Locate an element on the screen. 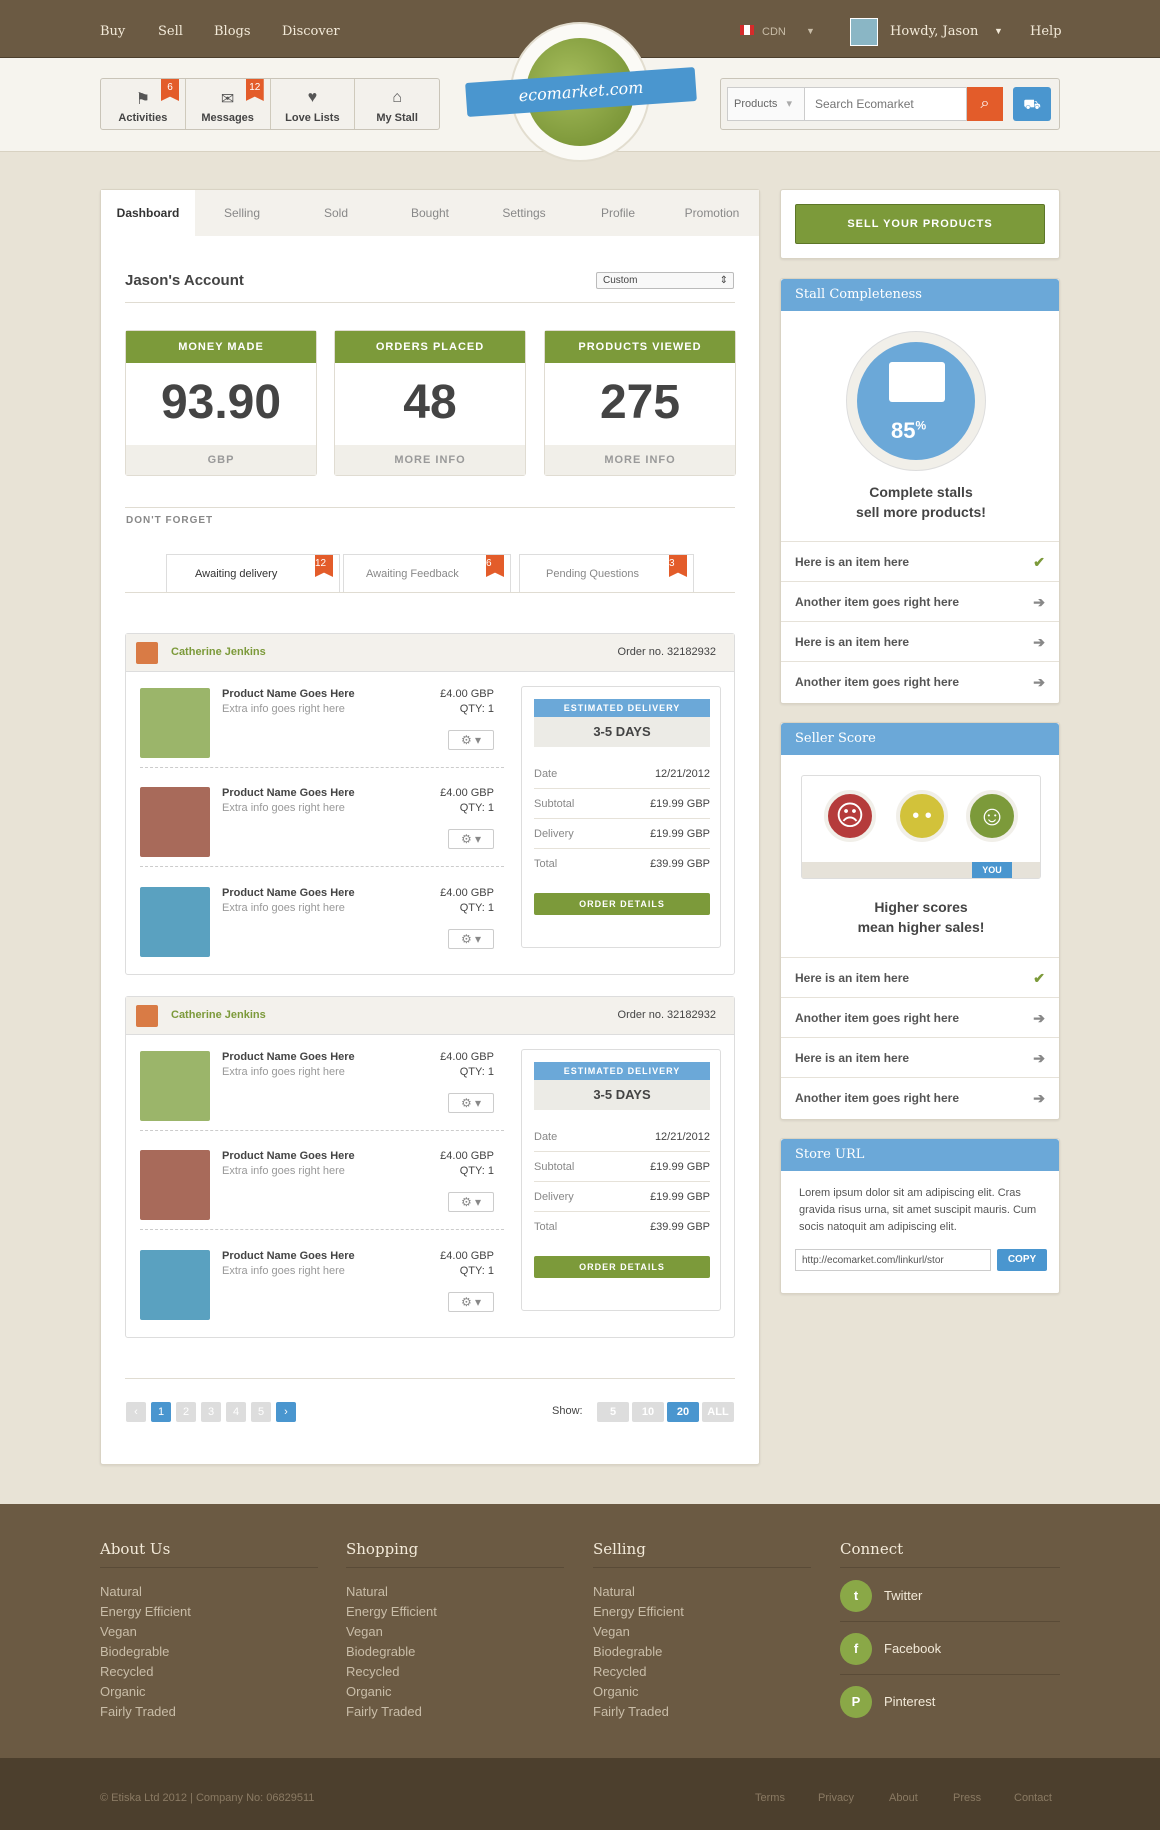 This screenshot has width=1160, height=1830. pinterest-link: P Pinterest is located at coordinates (950, 1702).